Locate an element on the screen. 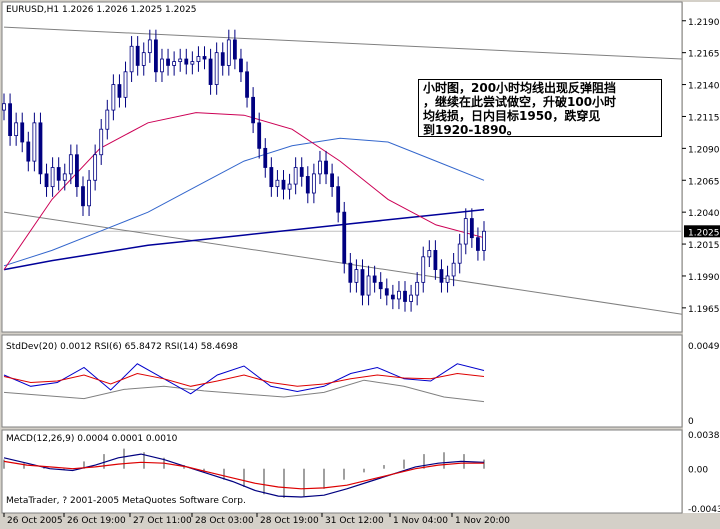 The image size is (720, 529). annotation-line-2: ，继续在此尝试做空，升破100小时 is located at coordinates (520, 102).